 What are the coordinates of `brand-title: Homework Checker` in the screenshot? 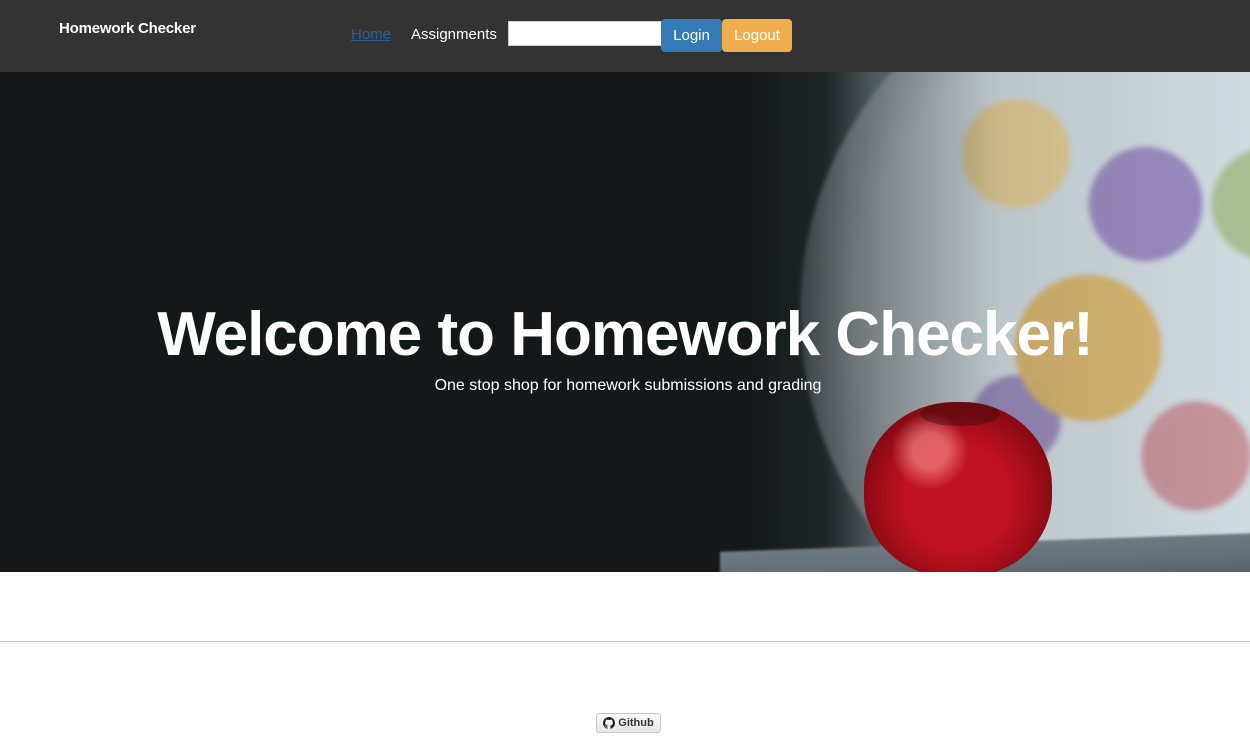 It's located at (127, 28).